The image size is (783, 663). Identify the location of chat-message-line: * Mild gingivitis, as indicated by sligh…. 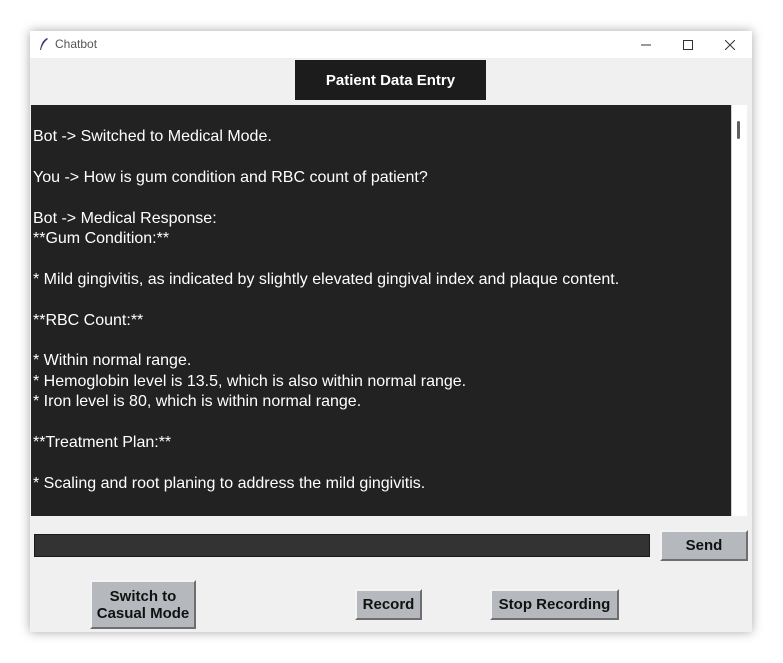
(326, 279).